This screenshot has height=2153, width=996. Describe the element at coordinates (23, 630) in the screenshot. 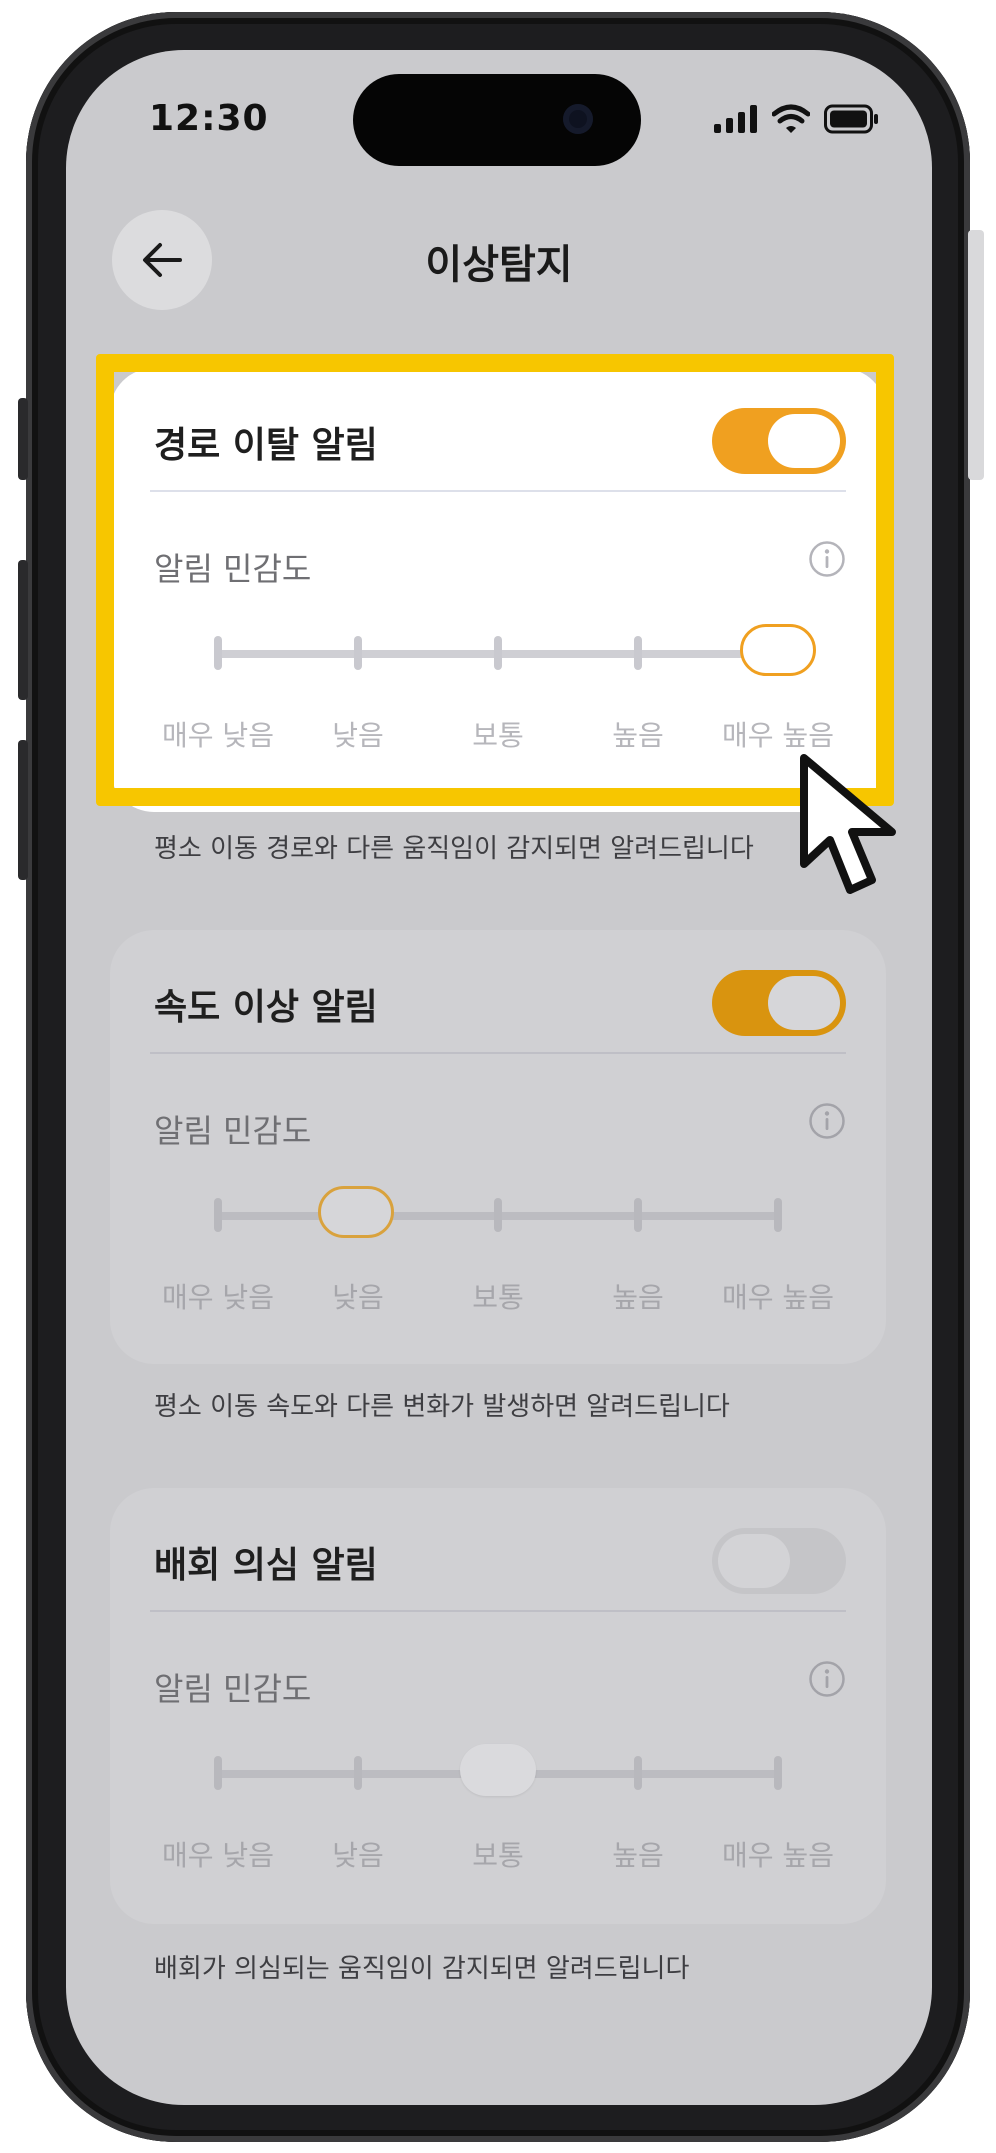

I see `volume-up-button` at that location.